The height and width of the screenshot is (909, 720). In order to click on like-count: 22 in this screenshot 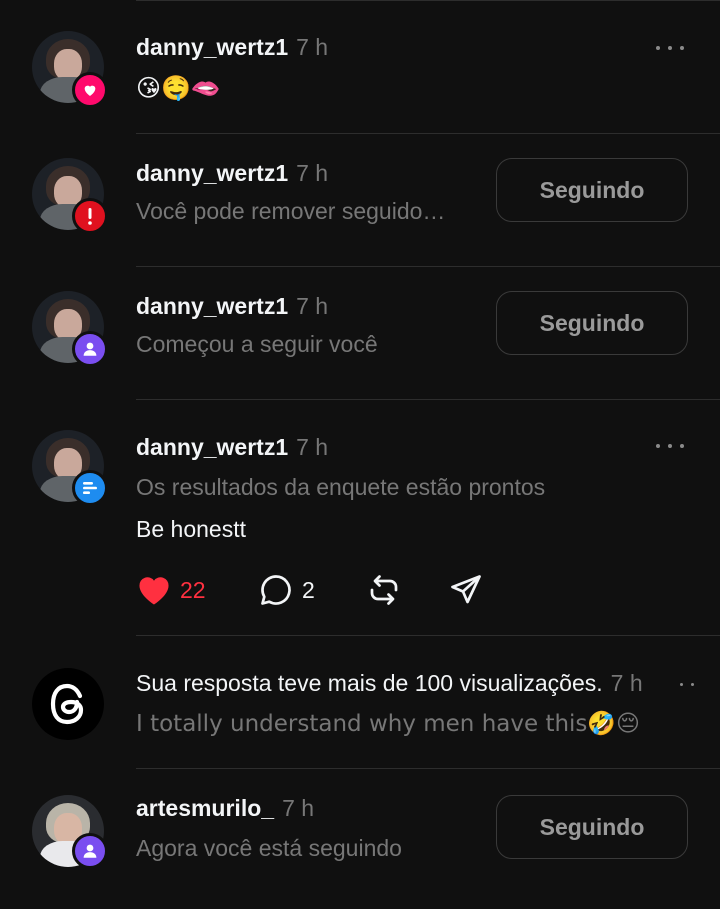, I will do `click(193, 589)`.